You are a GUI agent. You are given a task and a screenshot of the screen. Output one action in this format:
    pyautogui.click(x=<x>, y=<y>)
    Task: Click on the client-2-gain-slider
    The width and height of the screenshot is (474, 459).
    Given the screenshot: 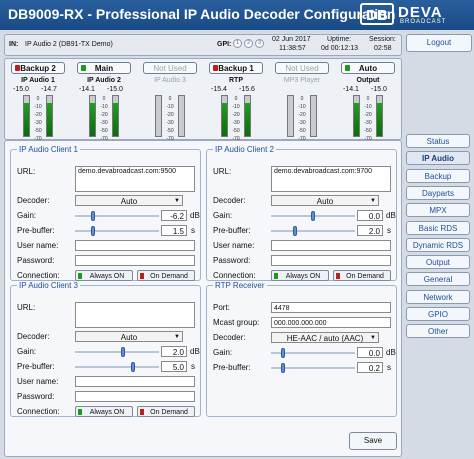 What is the action you would take?
    pyautogui.click(x=313, y=216)
    